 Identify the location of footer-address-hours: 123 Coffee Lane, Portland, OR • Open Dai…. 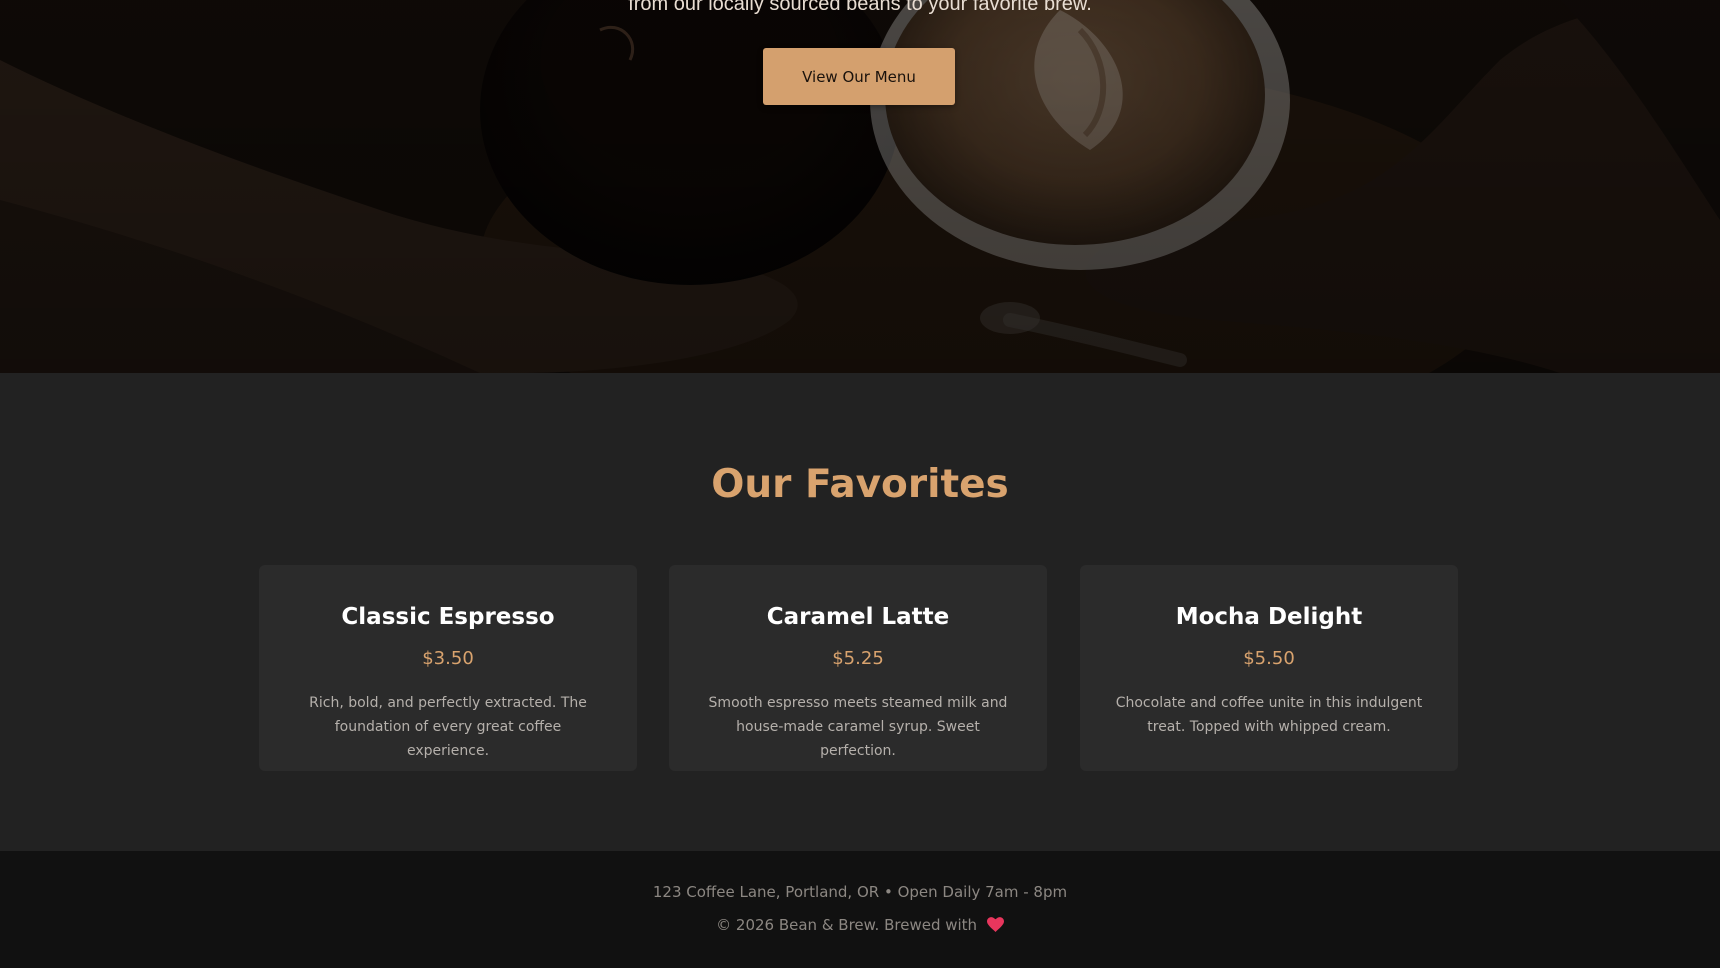
(860, 892).